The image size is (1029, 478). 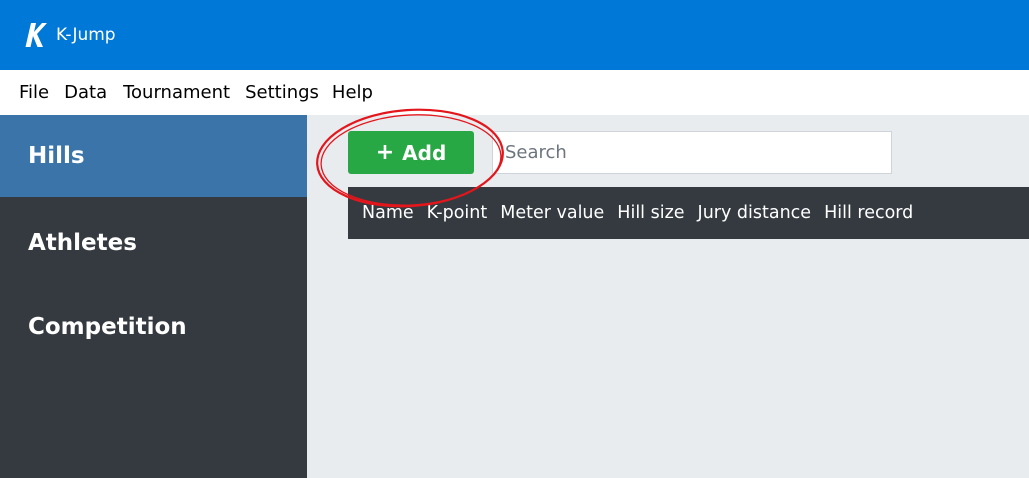 I want to click on sidebar-item-athletes: Athletes, so click(x=153, y=243).